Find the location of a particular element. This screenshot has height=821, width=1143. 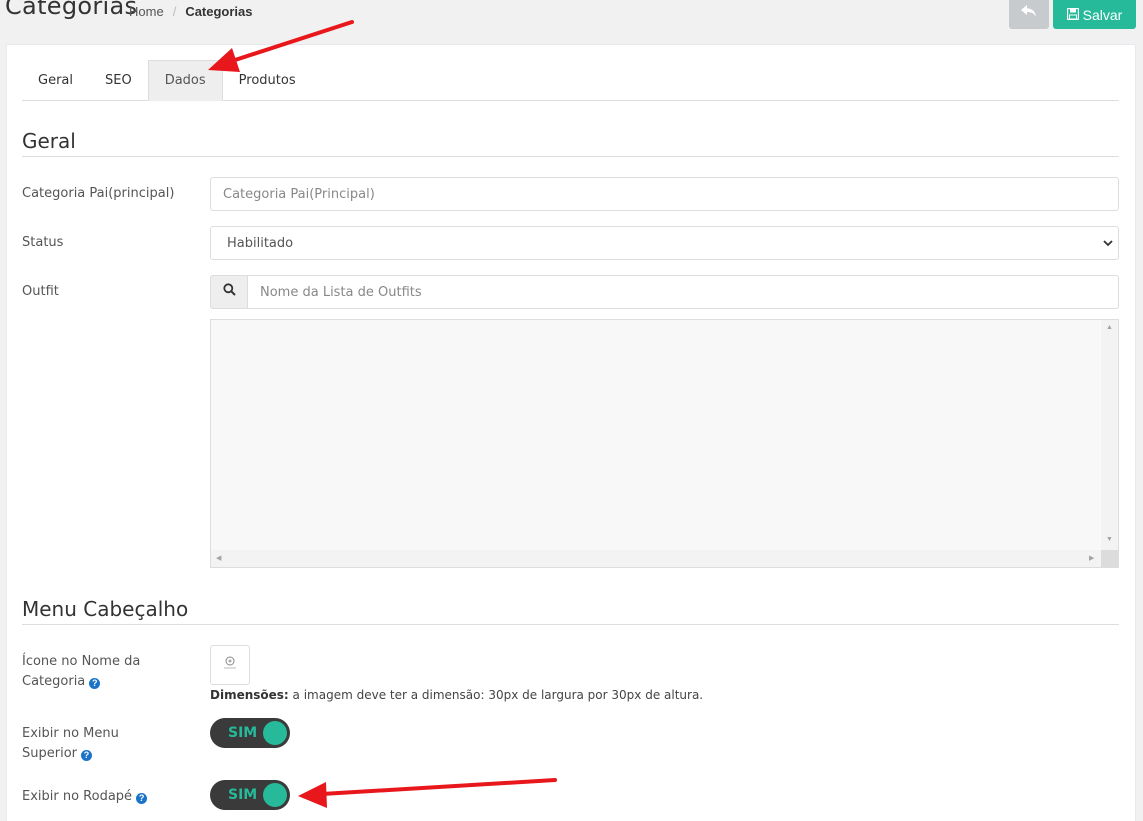

menu-top-label-line1: Exibir no Menu is located at coordinates (70, 733).